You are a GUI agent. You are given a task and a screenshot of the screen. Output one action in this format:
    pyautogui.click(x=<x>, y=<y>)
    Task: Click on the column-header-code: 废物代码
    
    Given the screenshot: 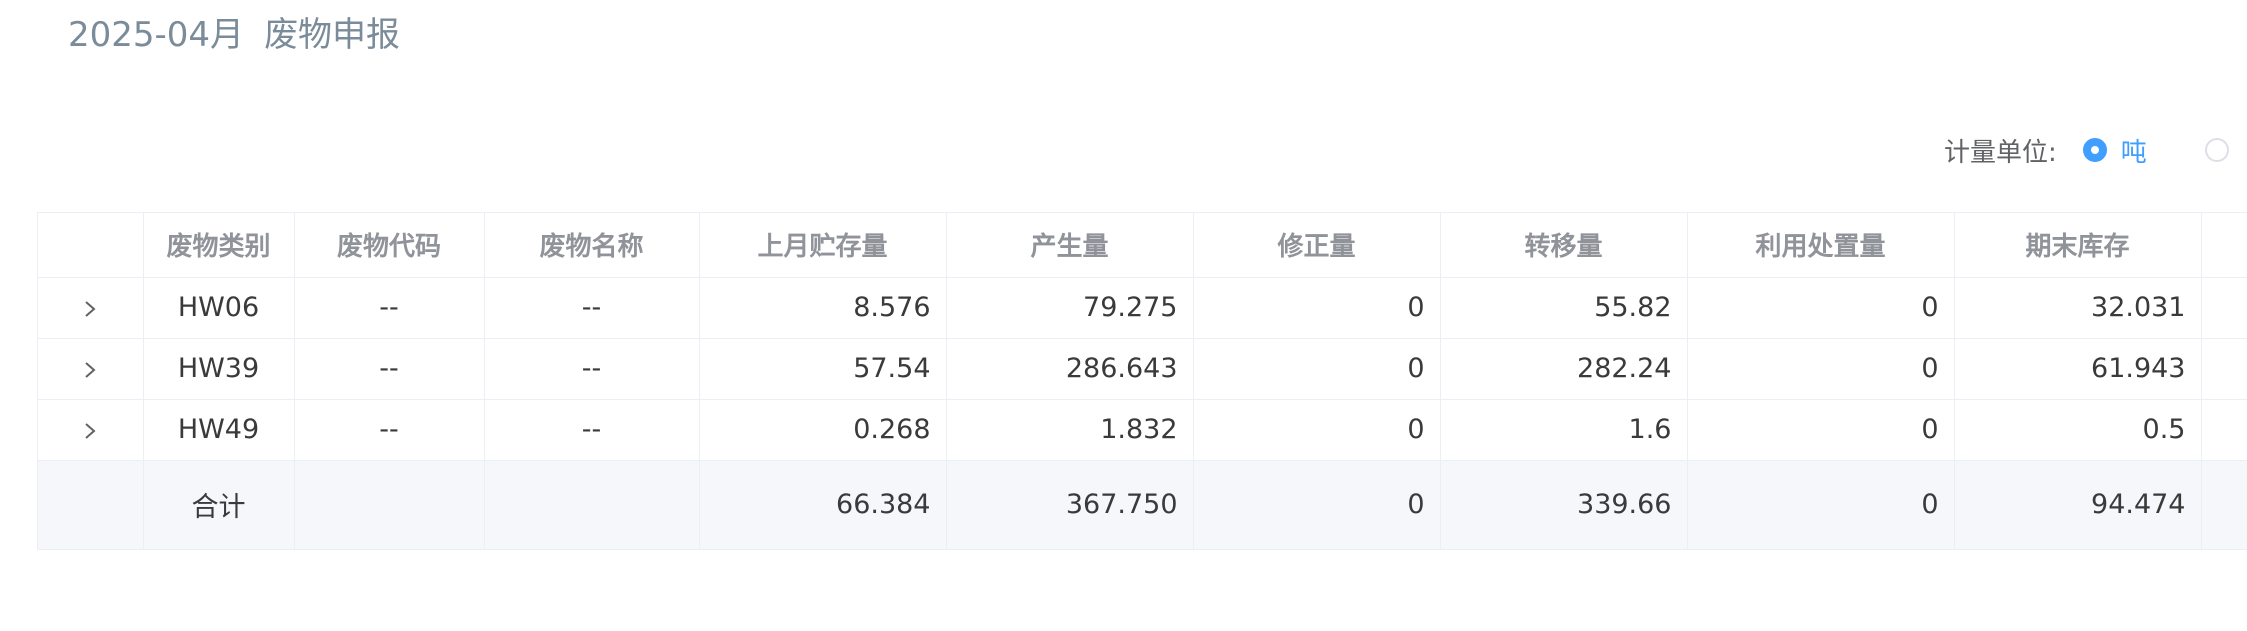 What is the action you would take?
    pyautogui.click(x=389, y=245)
    